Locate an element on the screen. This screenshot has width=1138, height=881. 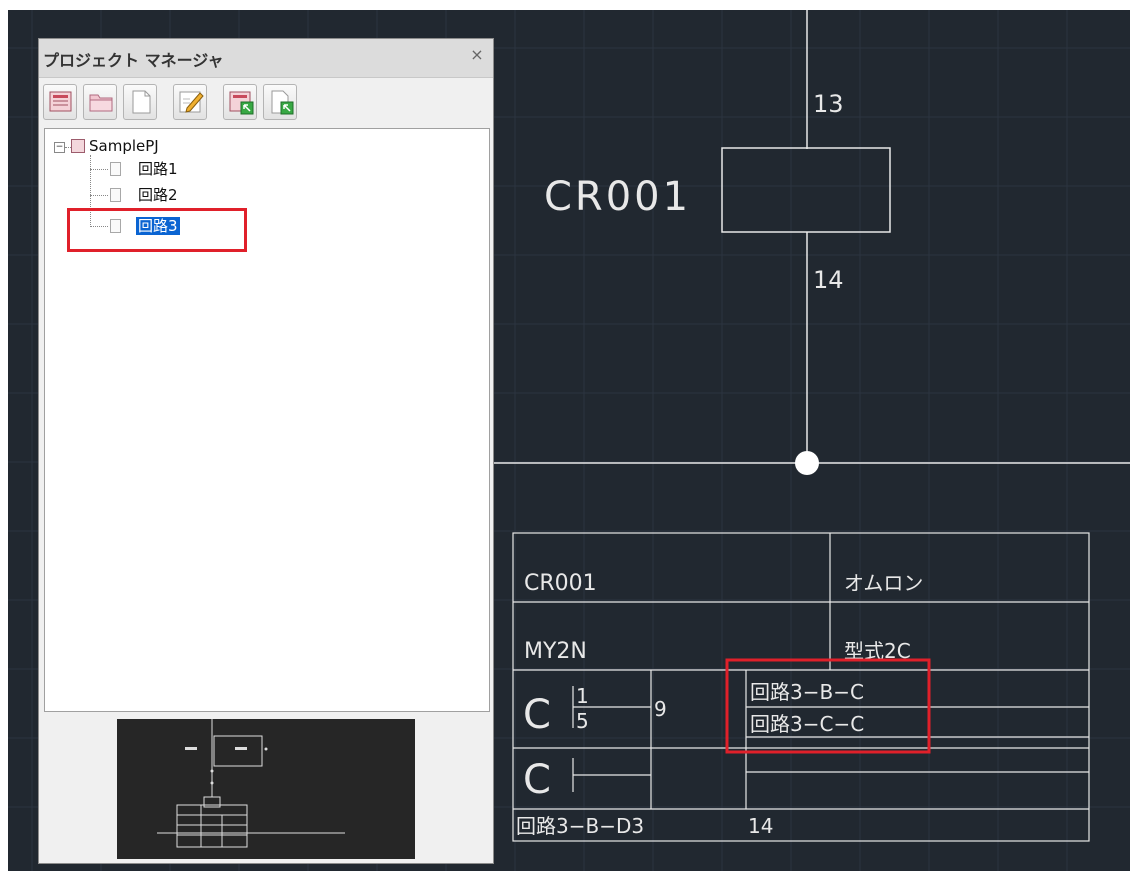
cross-ref-2: 回路3−C−C is located at coordinates (807, 724).